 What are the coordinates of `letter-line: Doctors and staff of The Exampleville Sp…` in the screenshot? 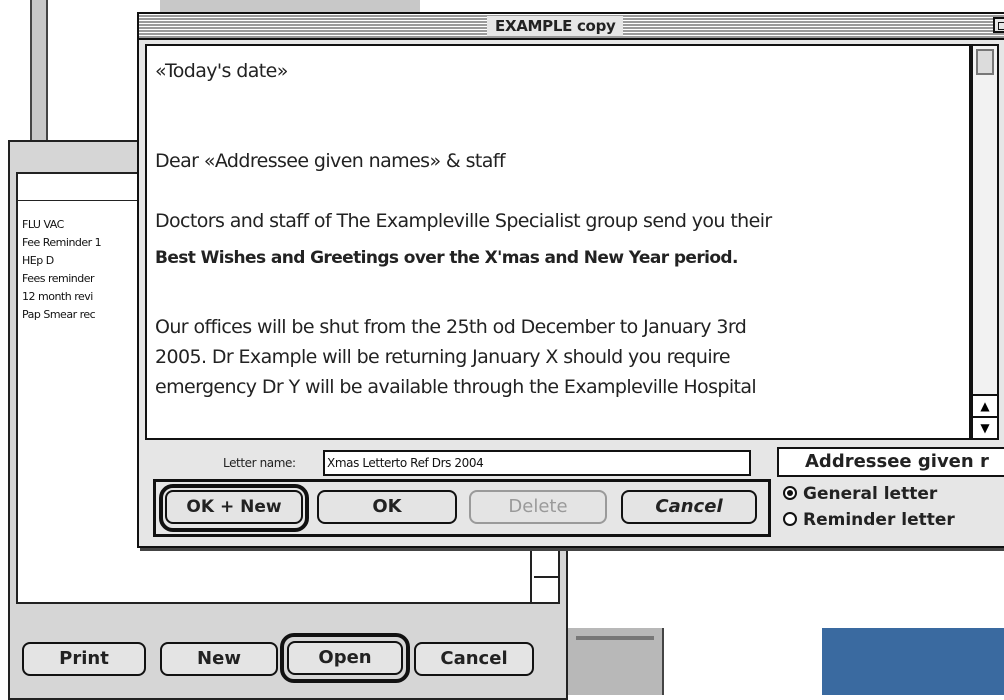 It's located at (463, 221).